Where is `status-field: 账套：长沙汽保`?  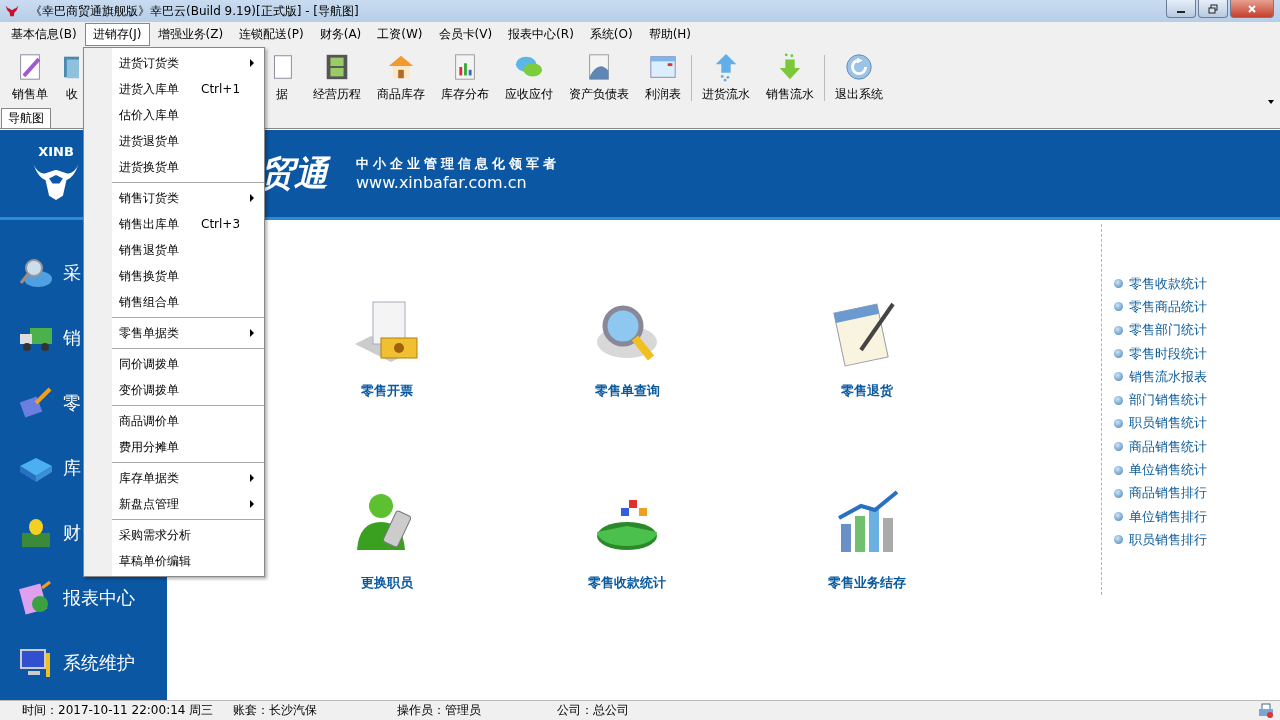
status-field: 账套：长沙汽保 is located at coordinates (315, 710).